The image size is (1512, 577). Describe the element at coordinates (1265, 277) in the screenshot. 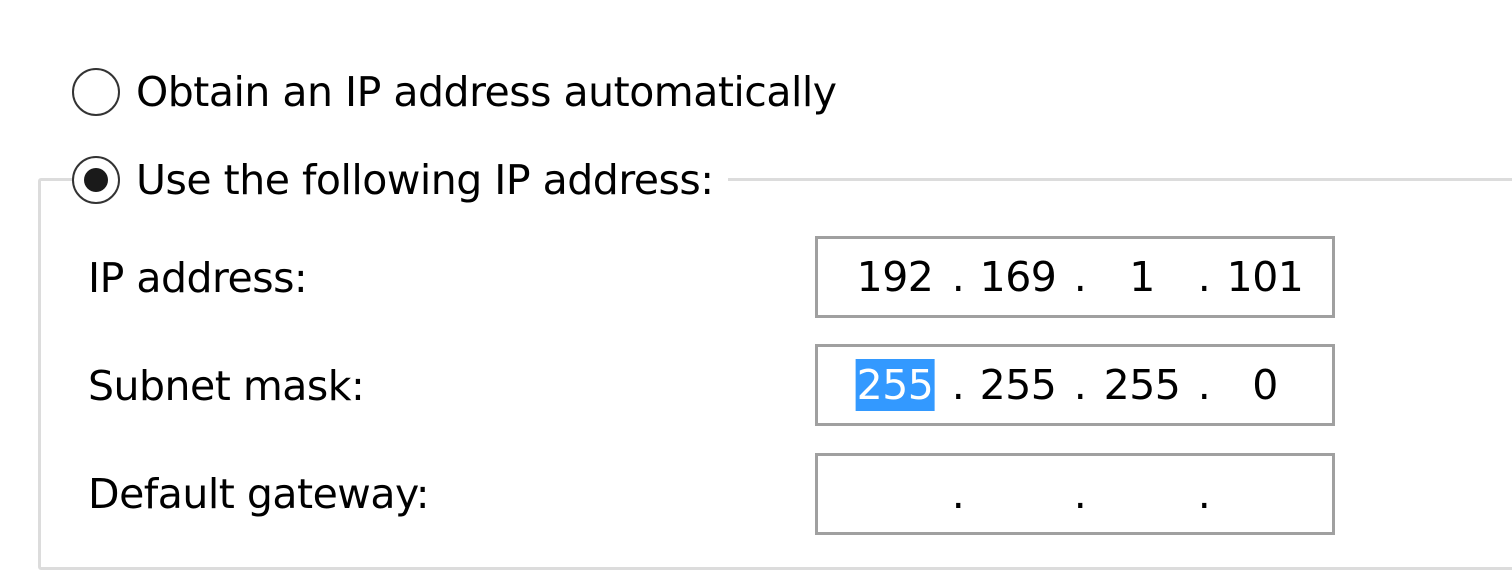

I see `ip-address-octet-4: 101` at that location.